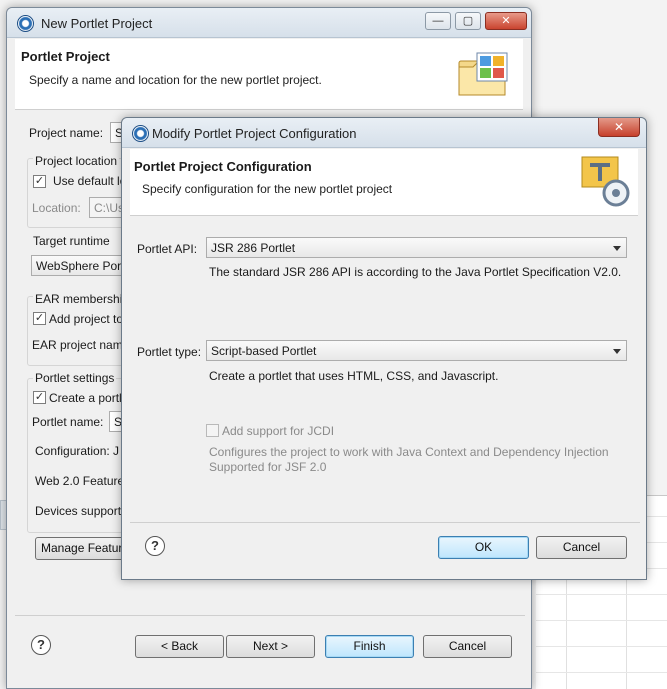 The width and height of the screenshot is (667, 689). I want to click on button-bar-separator, so click(270, 615).